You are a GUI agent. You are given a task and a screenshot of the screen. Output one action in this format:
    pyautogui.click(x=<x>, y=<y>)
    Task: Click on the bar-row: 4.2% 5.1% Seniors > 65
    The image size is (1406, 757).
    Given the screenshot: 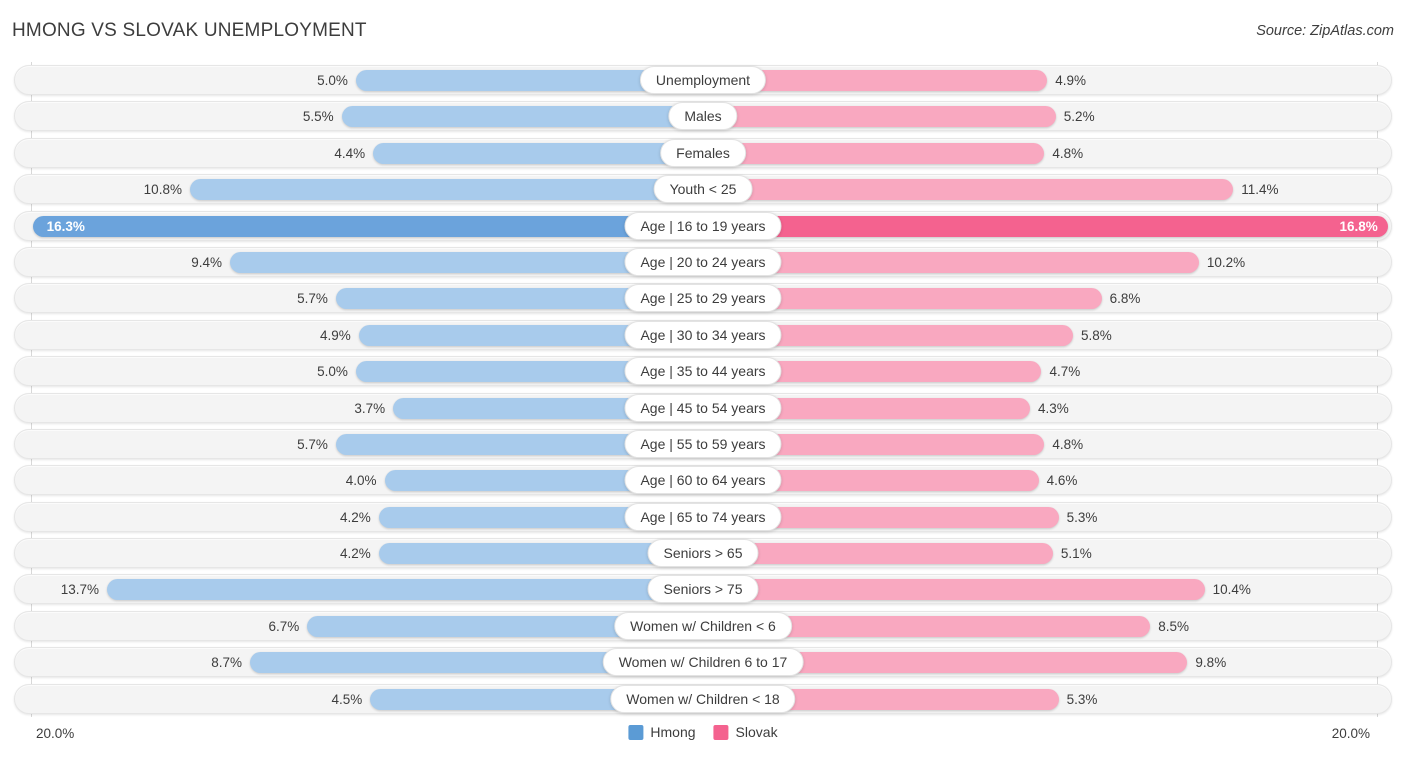 What is the action you would take?
    pyautogui.click(x=703, y=553)
    